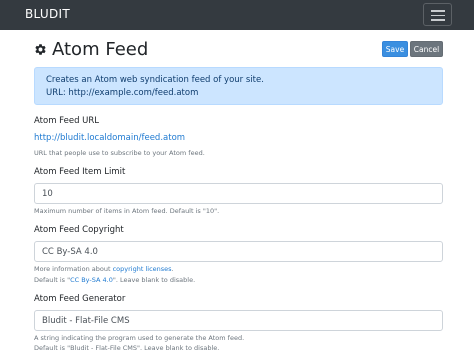 This screenshot has width=474, height=355. What do you see at coordinates (80, 172) in the screenshot?
I see `item-limit-label: Atom Feed Item Limit` at bounding box center [80, 172].